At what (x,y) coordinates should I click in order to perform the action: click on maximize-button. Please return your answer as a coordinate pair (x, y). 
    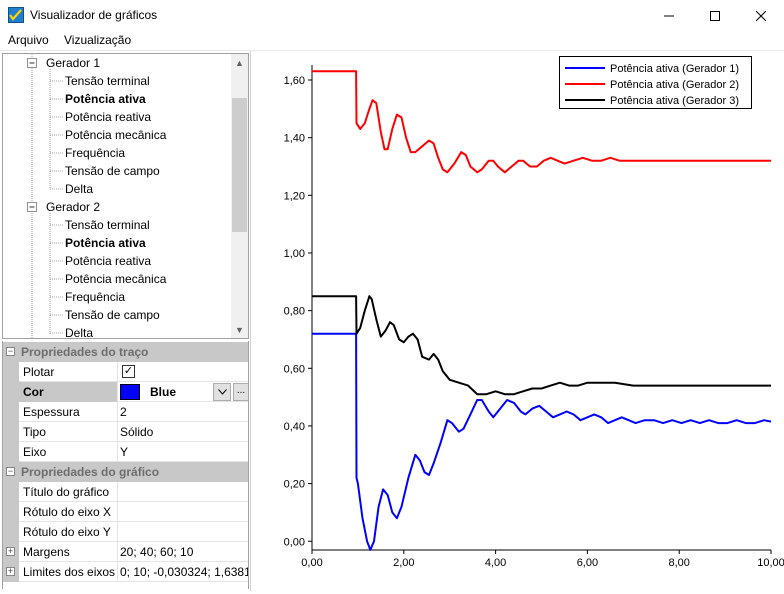
    Looking at the image, I should click on (715, 15).